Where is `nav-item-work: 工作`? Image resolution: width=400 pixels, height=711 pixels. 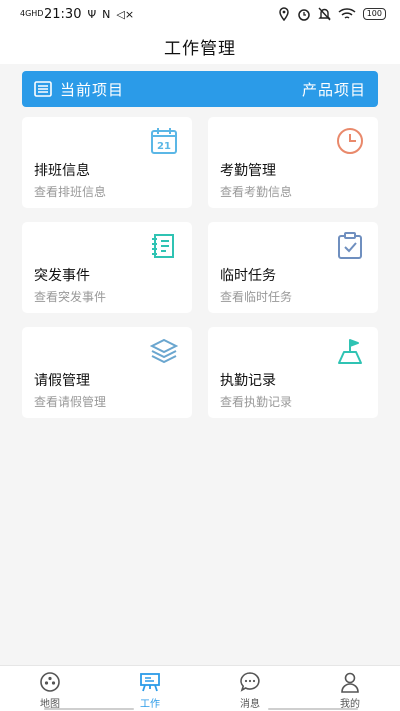
nav-item-work: 工作 is located at coordinates (150, 688).